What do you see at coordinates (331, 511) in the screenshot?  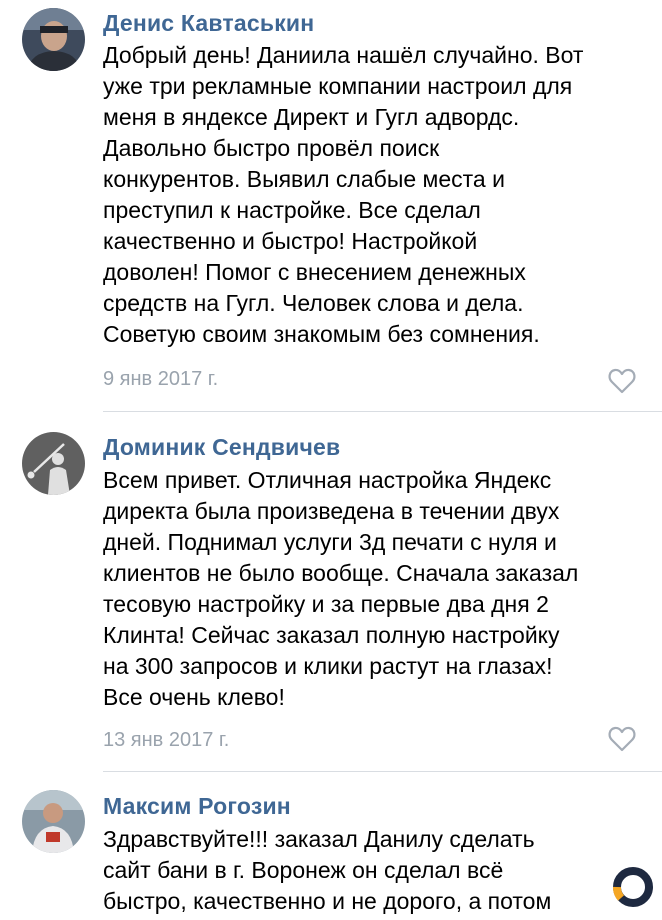 I see `comment-text-line: директа была произведена в течении двух` at bounding box center [331, 511].